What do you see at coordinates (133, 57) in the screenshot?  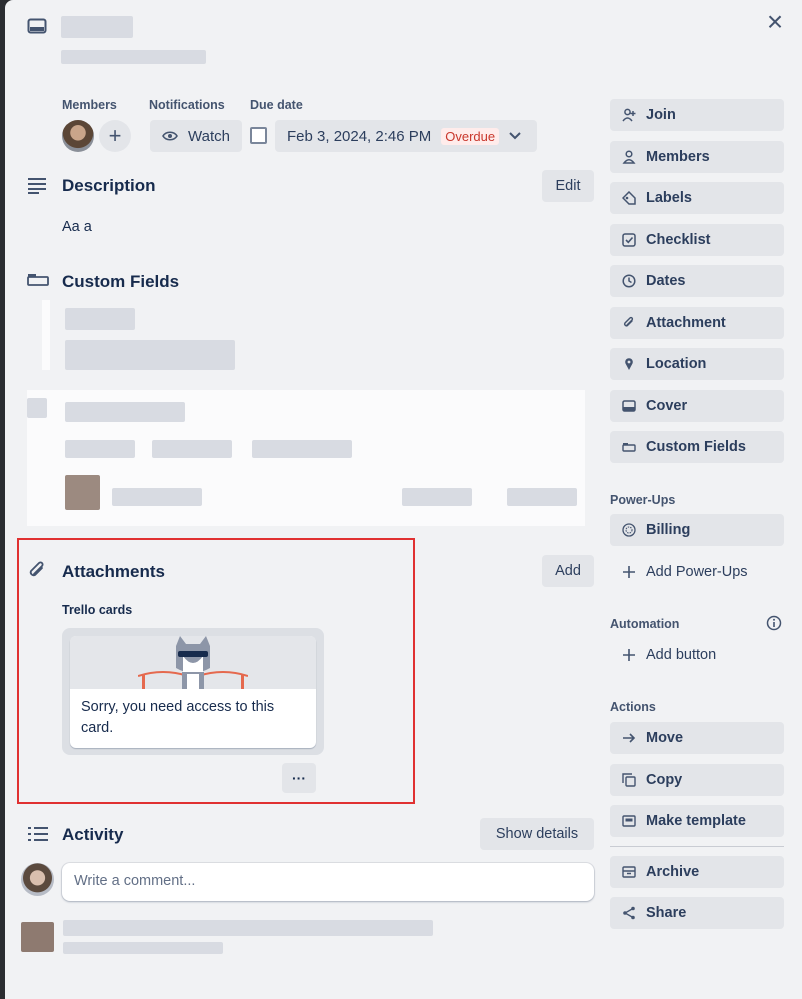 I see `card-list-blurred` at bounding box center [133, 57].